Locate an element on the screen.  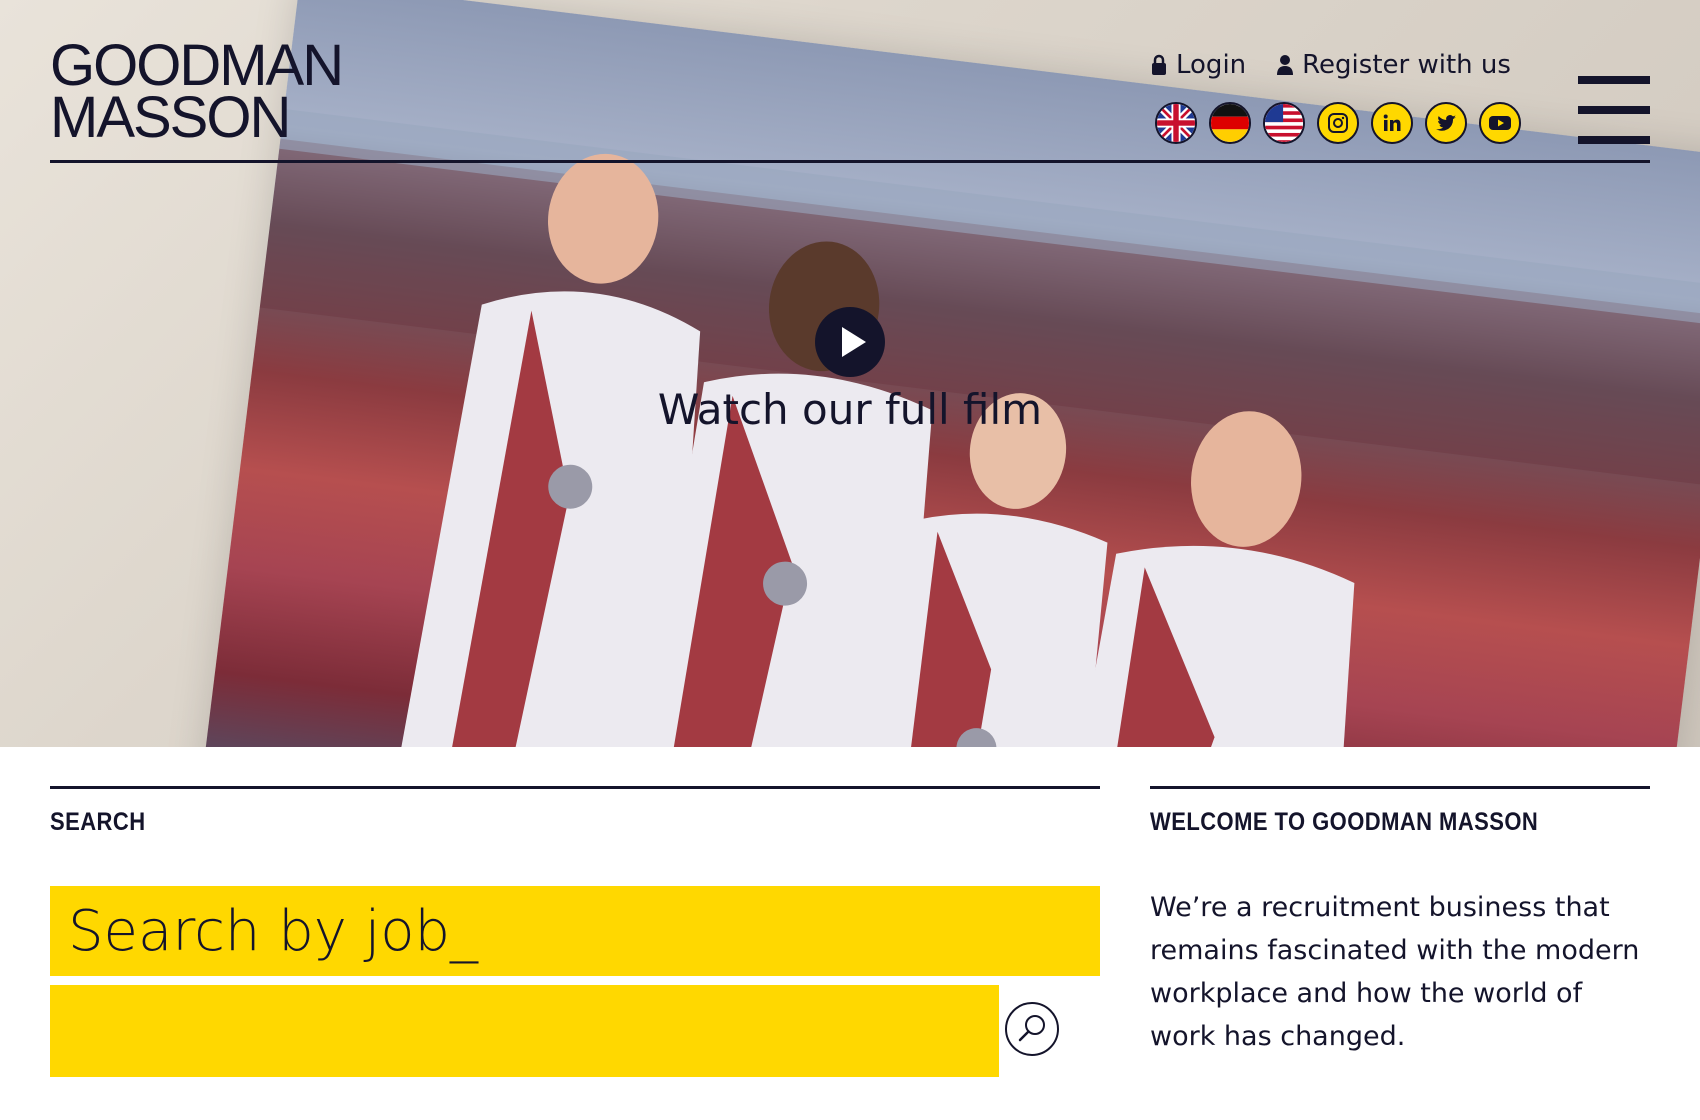
hamburger-menu-icon is located at coordinates (1614, 110).